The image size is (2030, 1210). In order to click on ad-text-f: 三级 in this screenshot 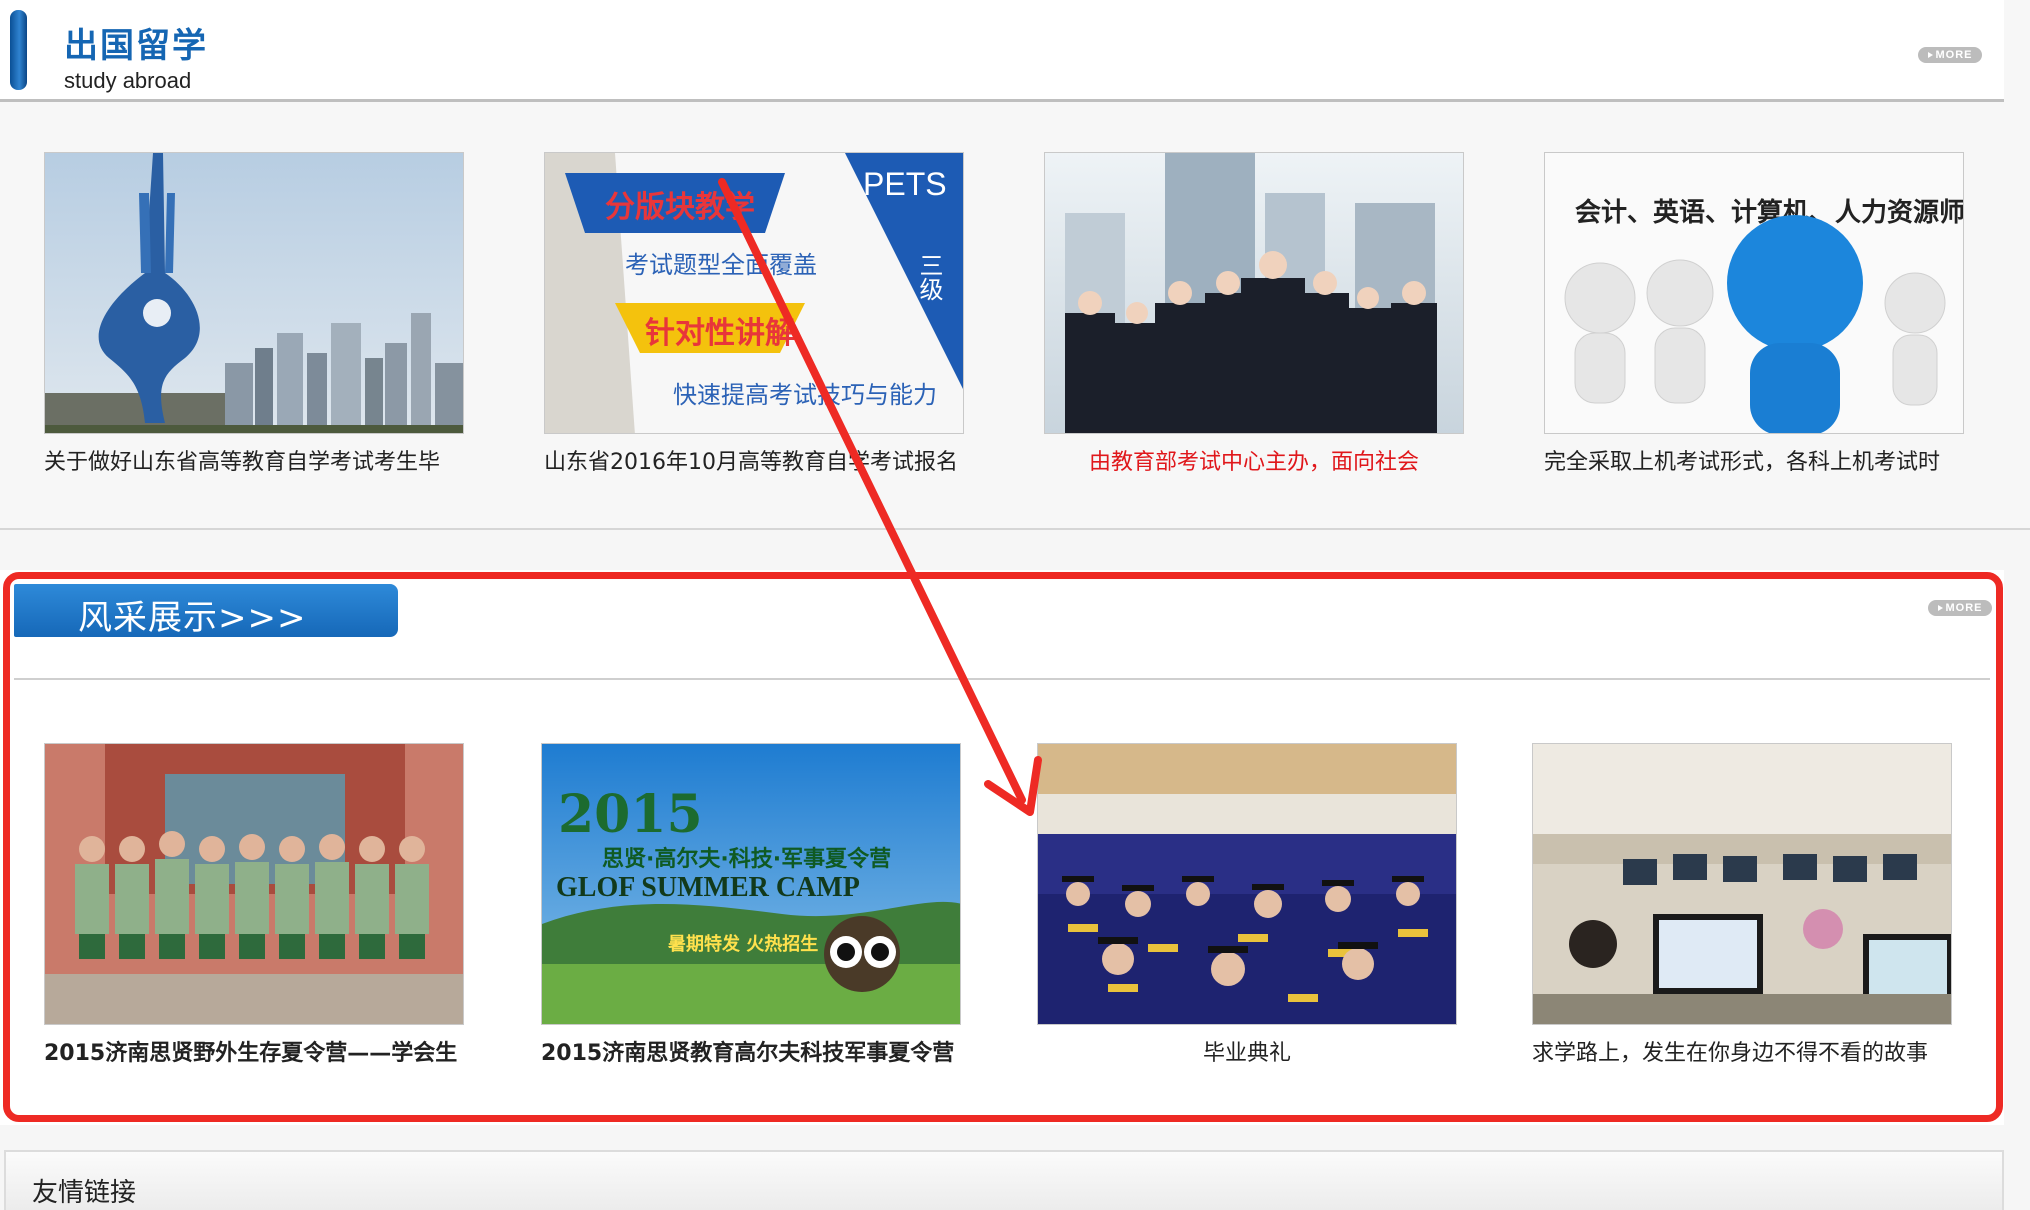, I will do `click(929, 277)`.